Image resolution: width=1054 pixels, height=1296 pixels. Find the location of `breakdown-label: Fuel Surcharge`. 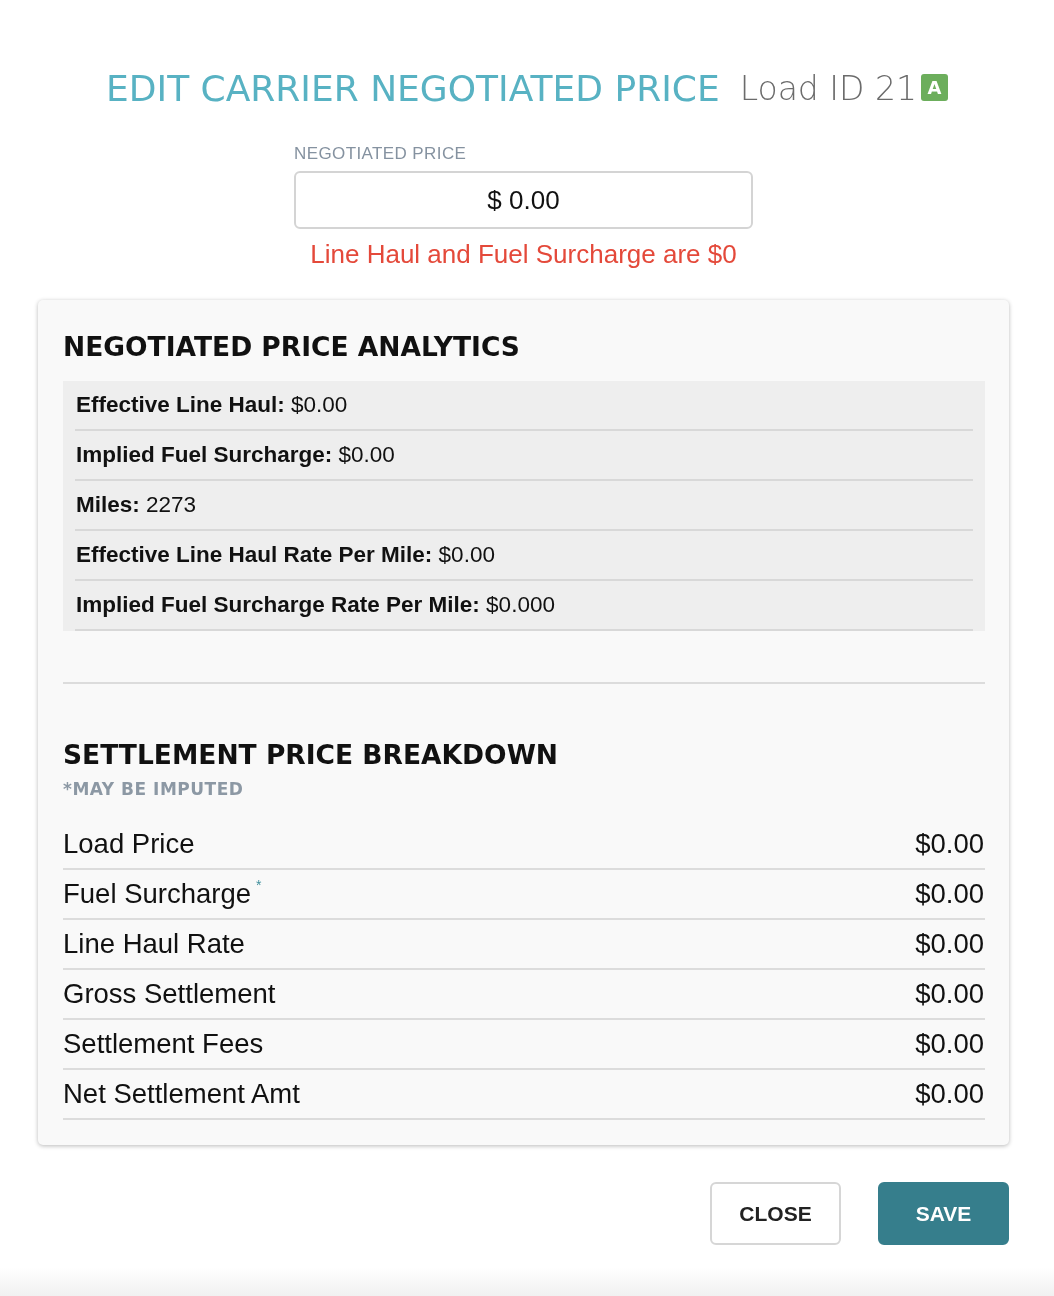

breakdown-label: Fuel Surcharge is located at coordinates (157, 894).